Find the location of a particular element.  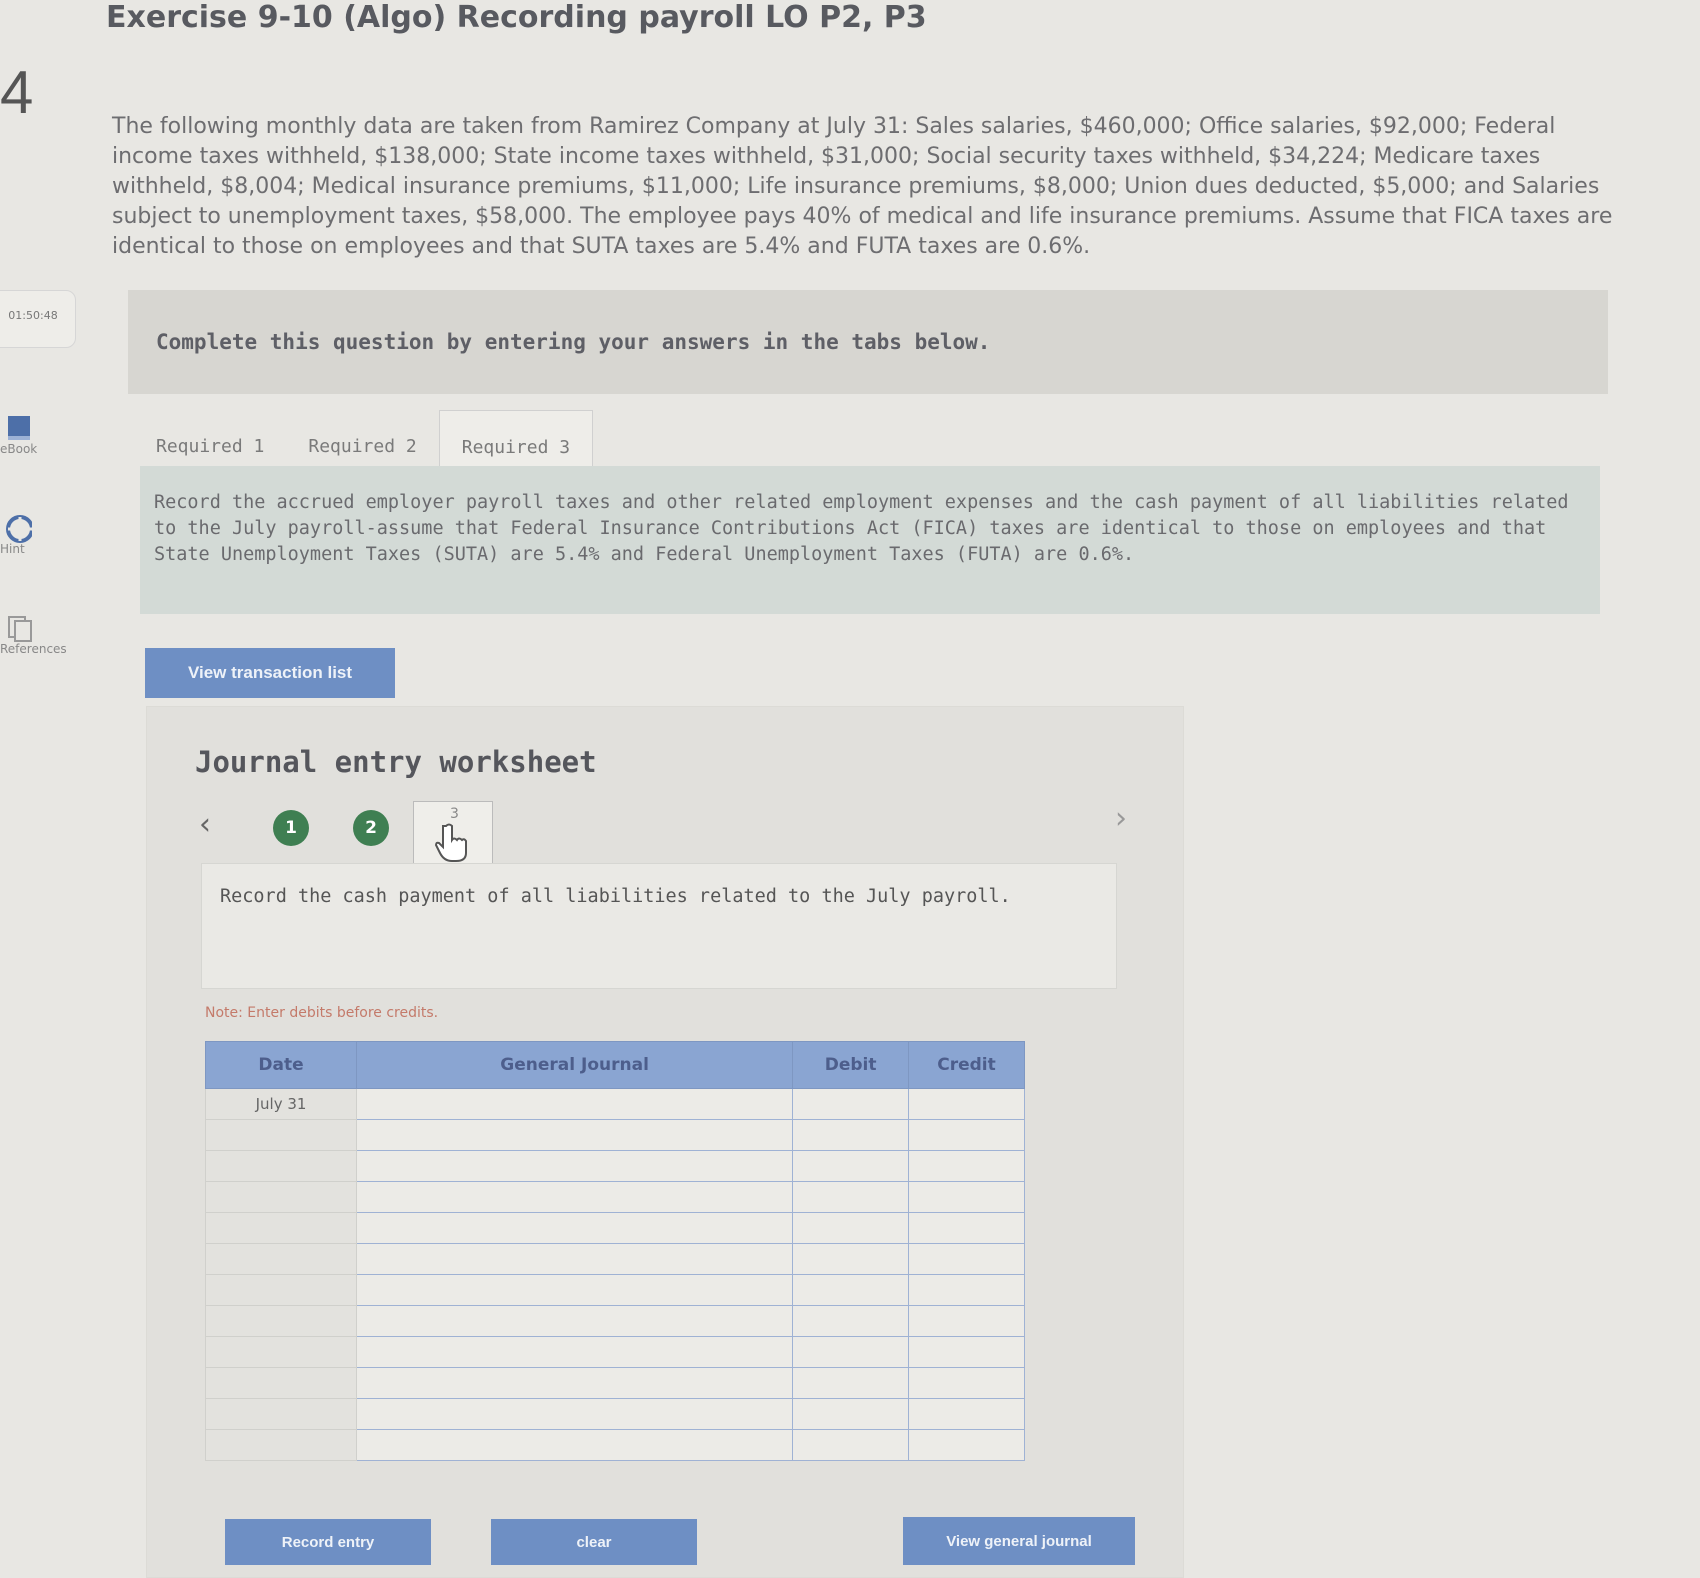

sidebar-item-label: Hint is located at coordinates (12, 549).